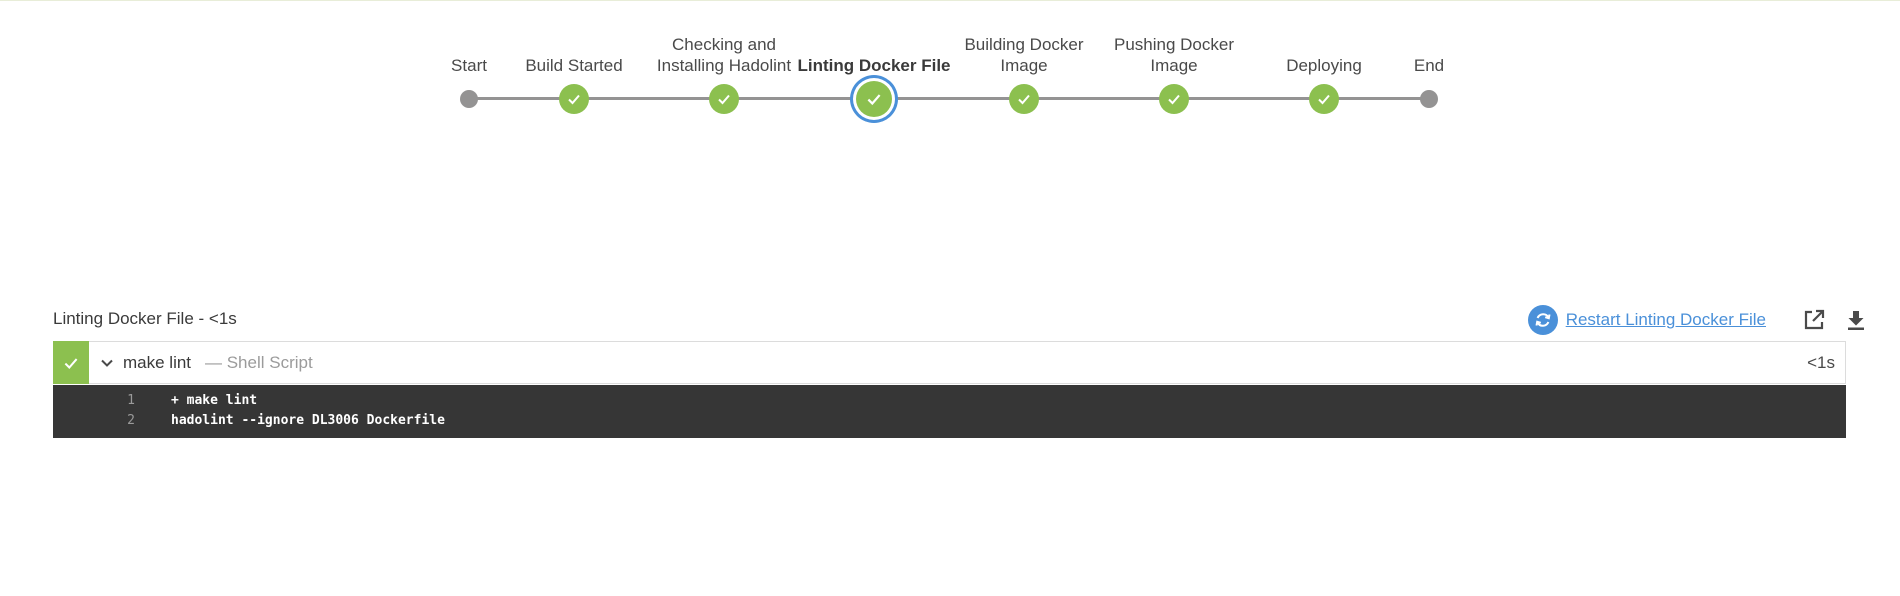 This screenshot has height=596, width=1900. Describe the element at coordinates (259, 362) in the screenshot. I see `step-type: — Shell Script` at that location.